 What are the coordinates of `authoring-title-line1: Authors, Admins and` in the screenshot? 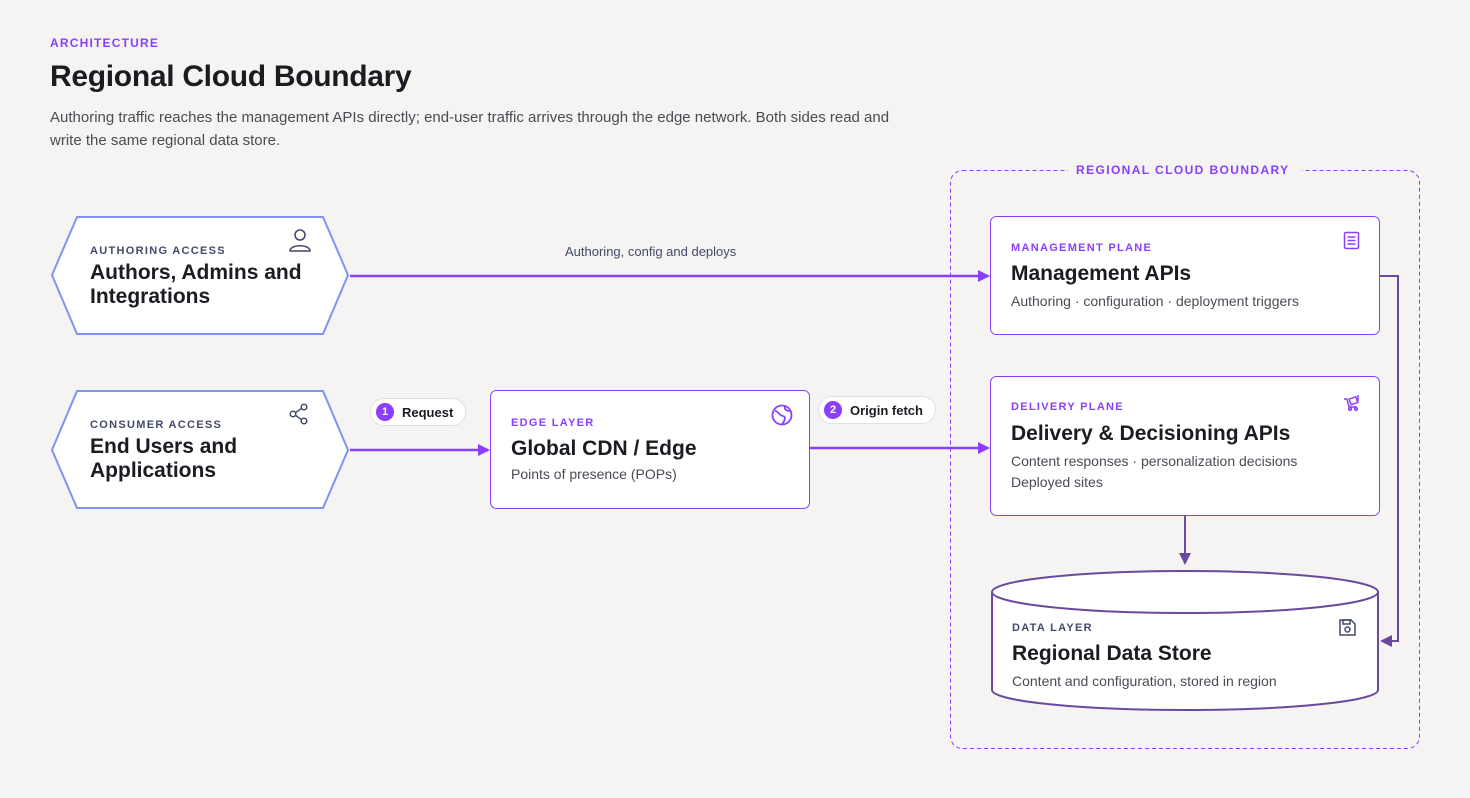 It's located at (196, 272).